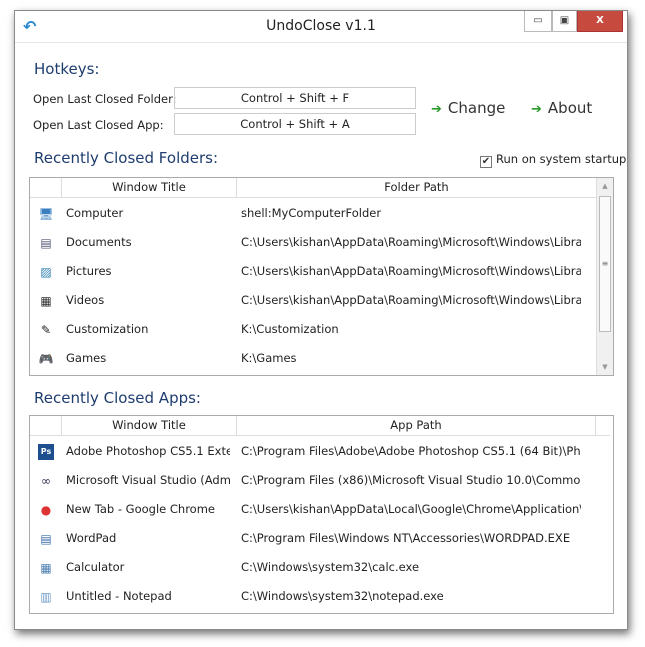 The height and width of the screenshot is (647, 645). What do you see at coordinates (148, 451) in the screenshot?
I see `row-title: Adobe Photoshop CS5.1 Extended` at bounding box center [148, 451].